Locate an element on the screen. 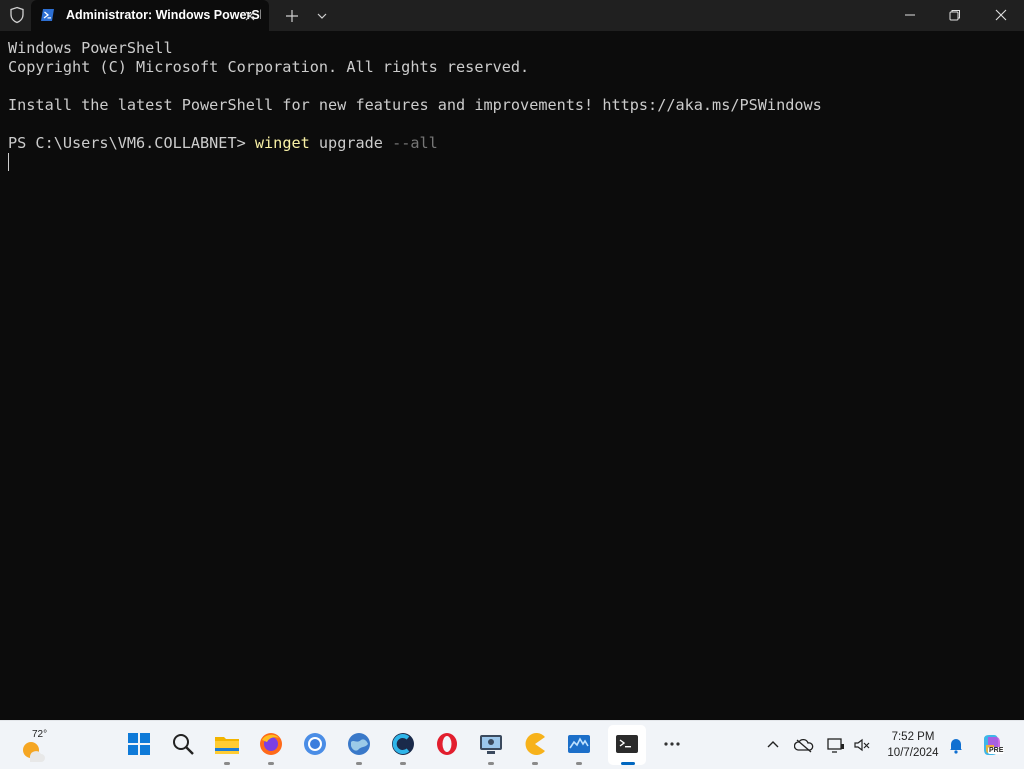 The image size is (1024, 769). plus-icon is located at coordinates (292, 16).